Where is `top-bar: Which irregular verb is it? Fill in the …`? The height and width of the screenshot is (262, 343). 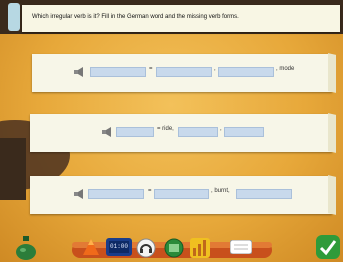
top-bar: Which irregular verb is it? Fill in the … is located at coordinates (171, 17).